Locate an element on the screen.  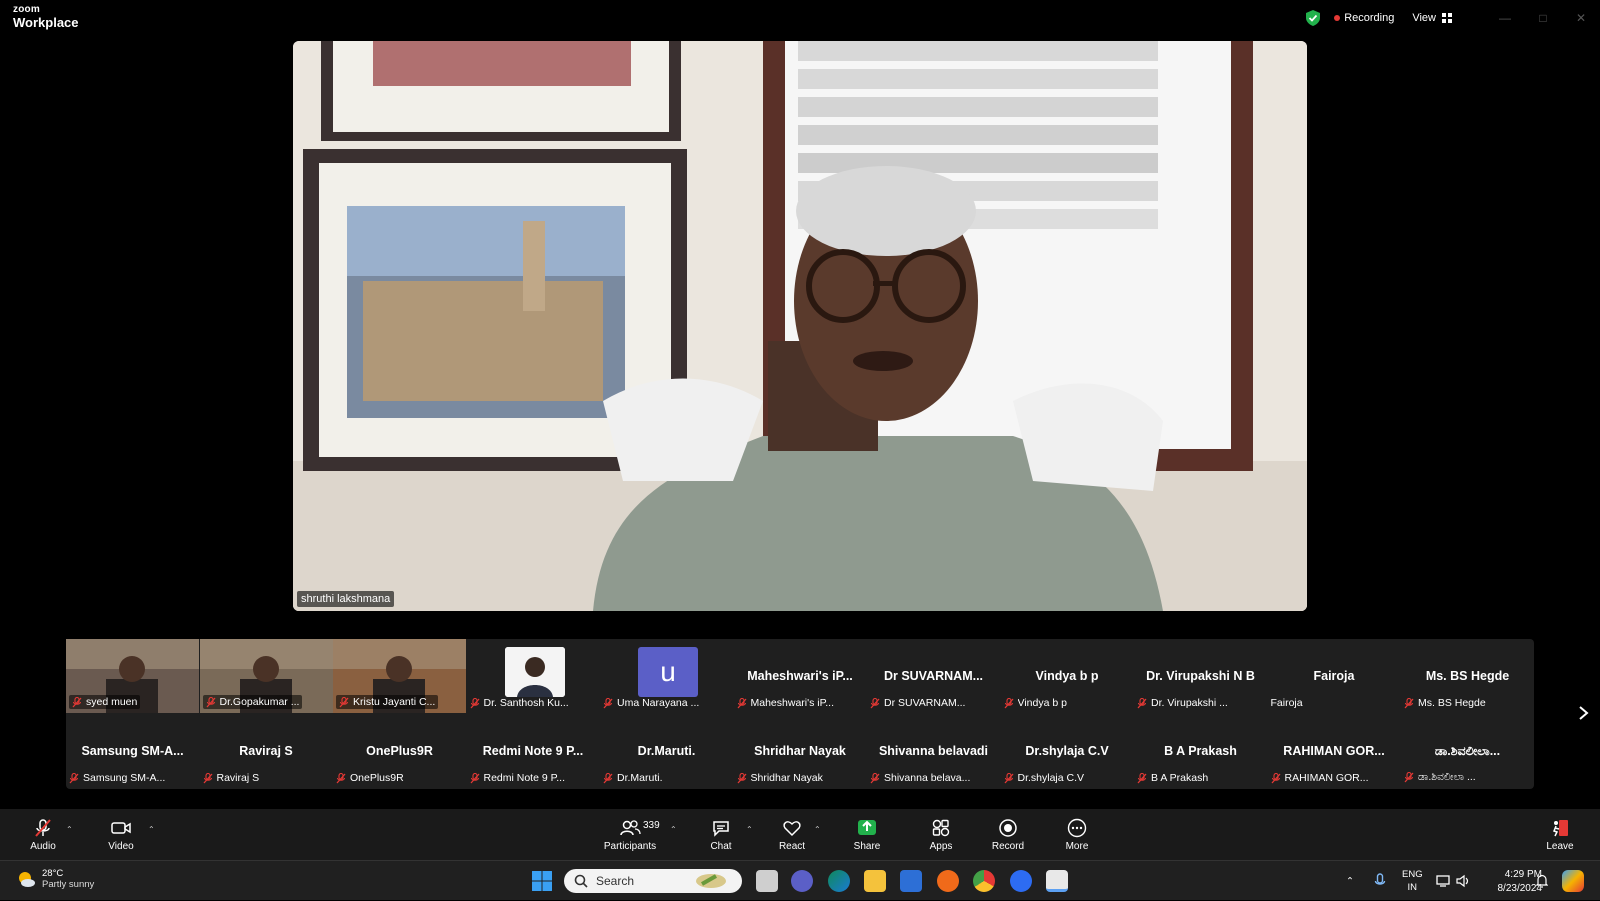
brand-bottom: Workplace is located at coordinates (46, 22).